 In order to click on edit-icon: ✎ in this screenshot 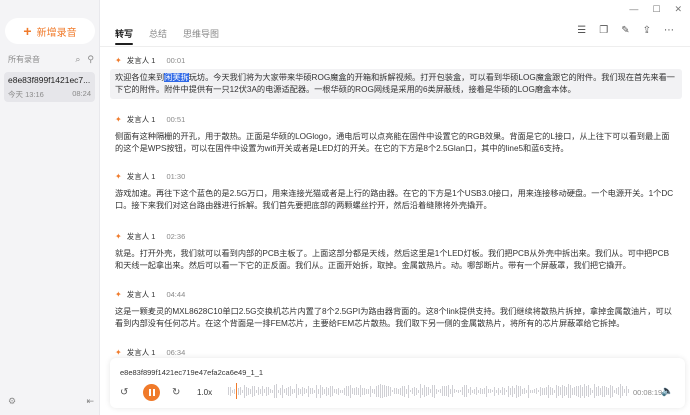, I will do `click(625, 31)`.